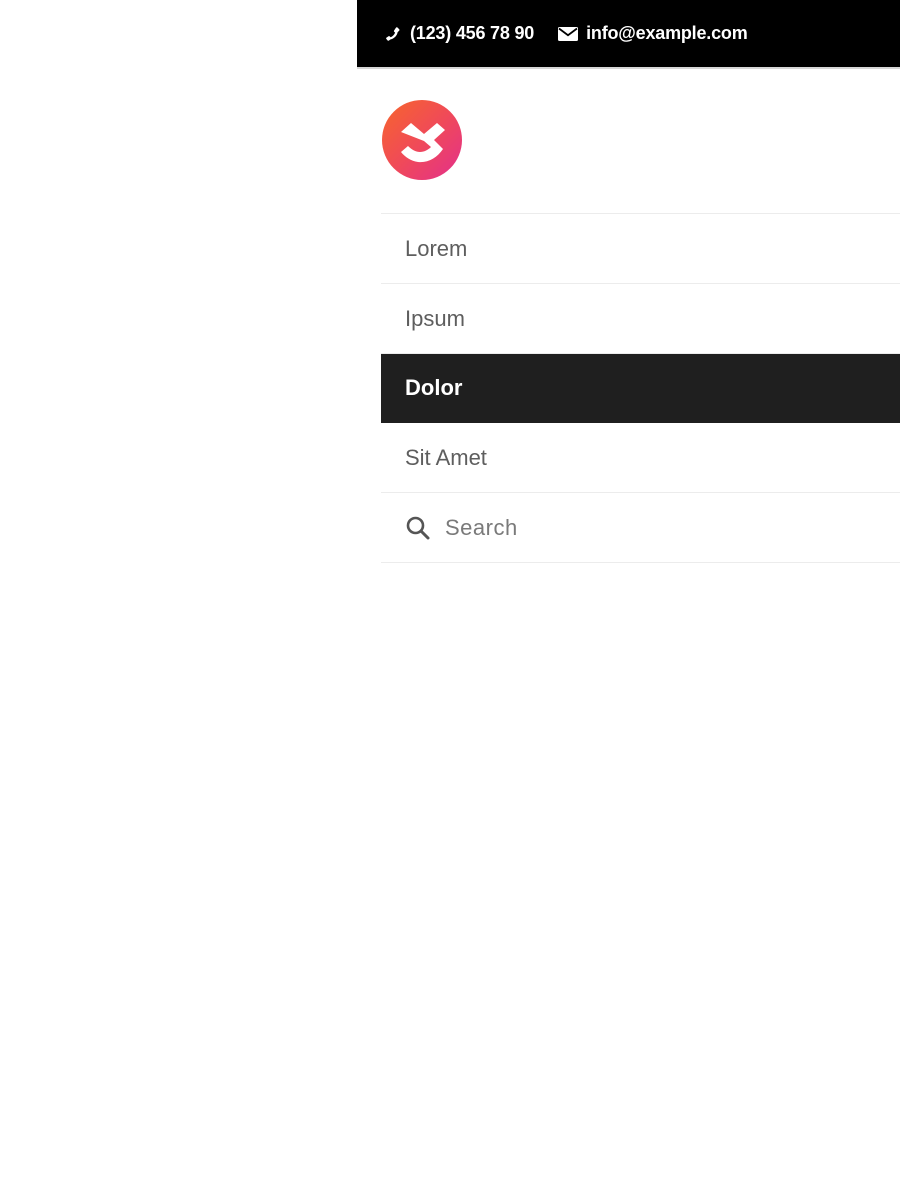 This screenshot has width=900, height=1200. Describe the element at coordinates (628, 141) in the screenshot. I see `header` at that location.